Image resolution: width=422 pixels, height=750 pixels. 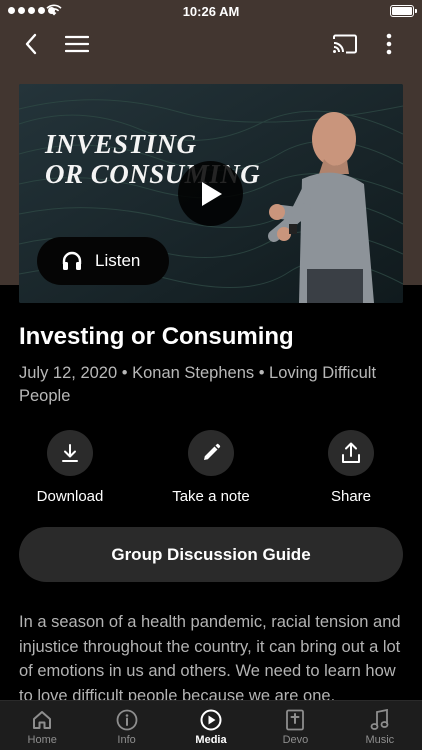 I want to click on back-button, so click(x=31, y=44).